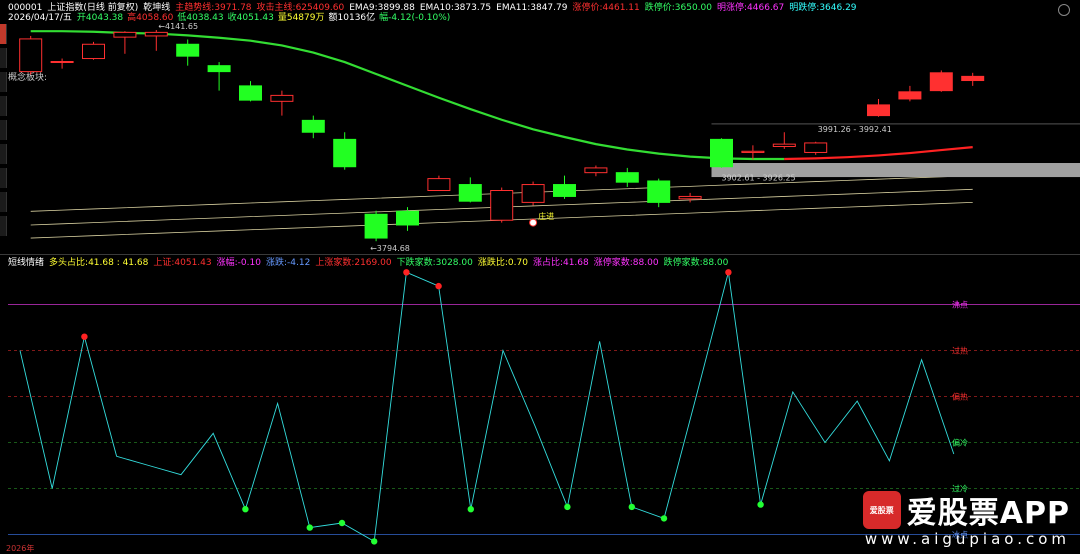 This screenshot has width=1080, height=554. I want to click on level-label: 偏冷, so click(960, 443).